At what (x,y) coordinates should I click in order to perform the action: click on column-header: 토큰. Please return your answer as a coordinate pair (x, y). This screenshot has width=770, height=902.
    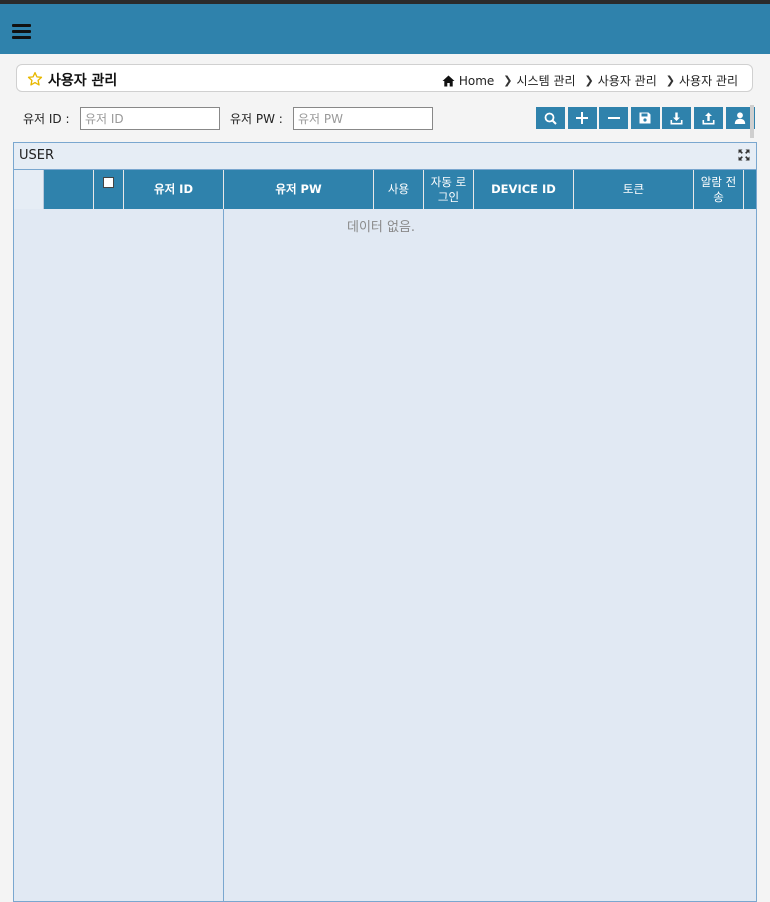
    Looking at the image, I should click on (634, 189).